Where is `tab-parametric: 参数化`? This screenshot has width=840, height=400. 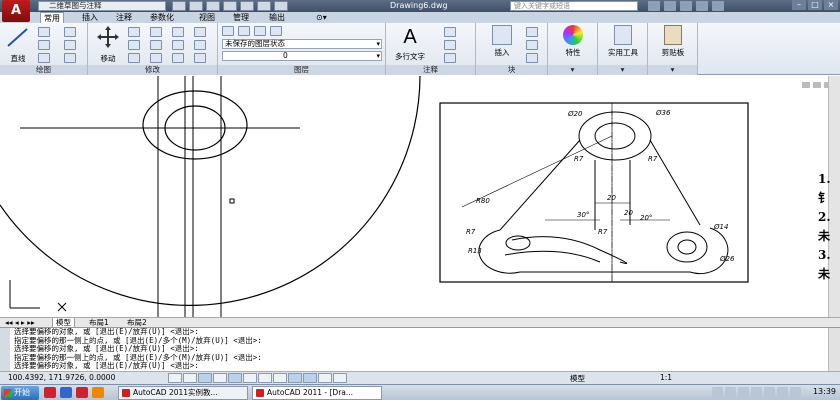 tab-parametric: 参数化 is located at coordinates (162, 17).